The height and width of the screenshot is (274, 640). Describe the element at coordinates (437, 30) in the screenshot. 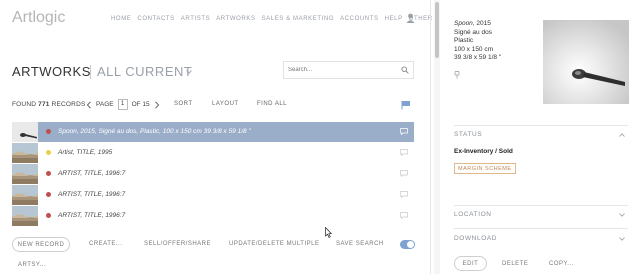

I see `scrollbar-thumb` at that location.